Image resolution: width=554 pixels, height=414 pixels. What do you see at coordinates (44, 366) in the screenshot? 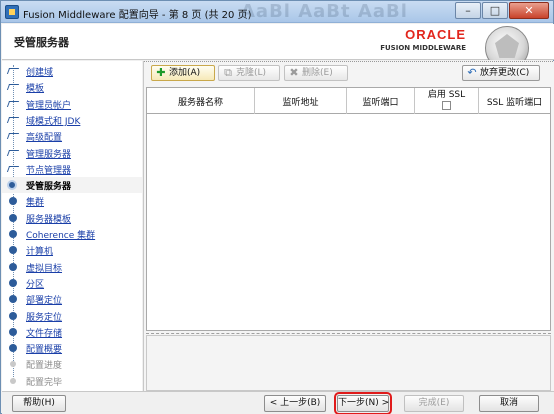
I see `nav-step-label: 配置进度` at bounding box center [44, 366].